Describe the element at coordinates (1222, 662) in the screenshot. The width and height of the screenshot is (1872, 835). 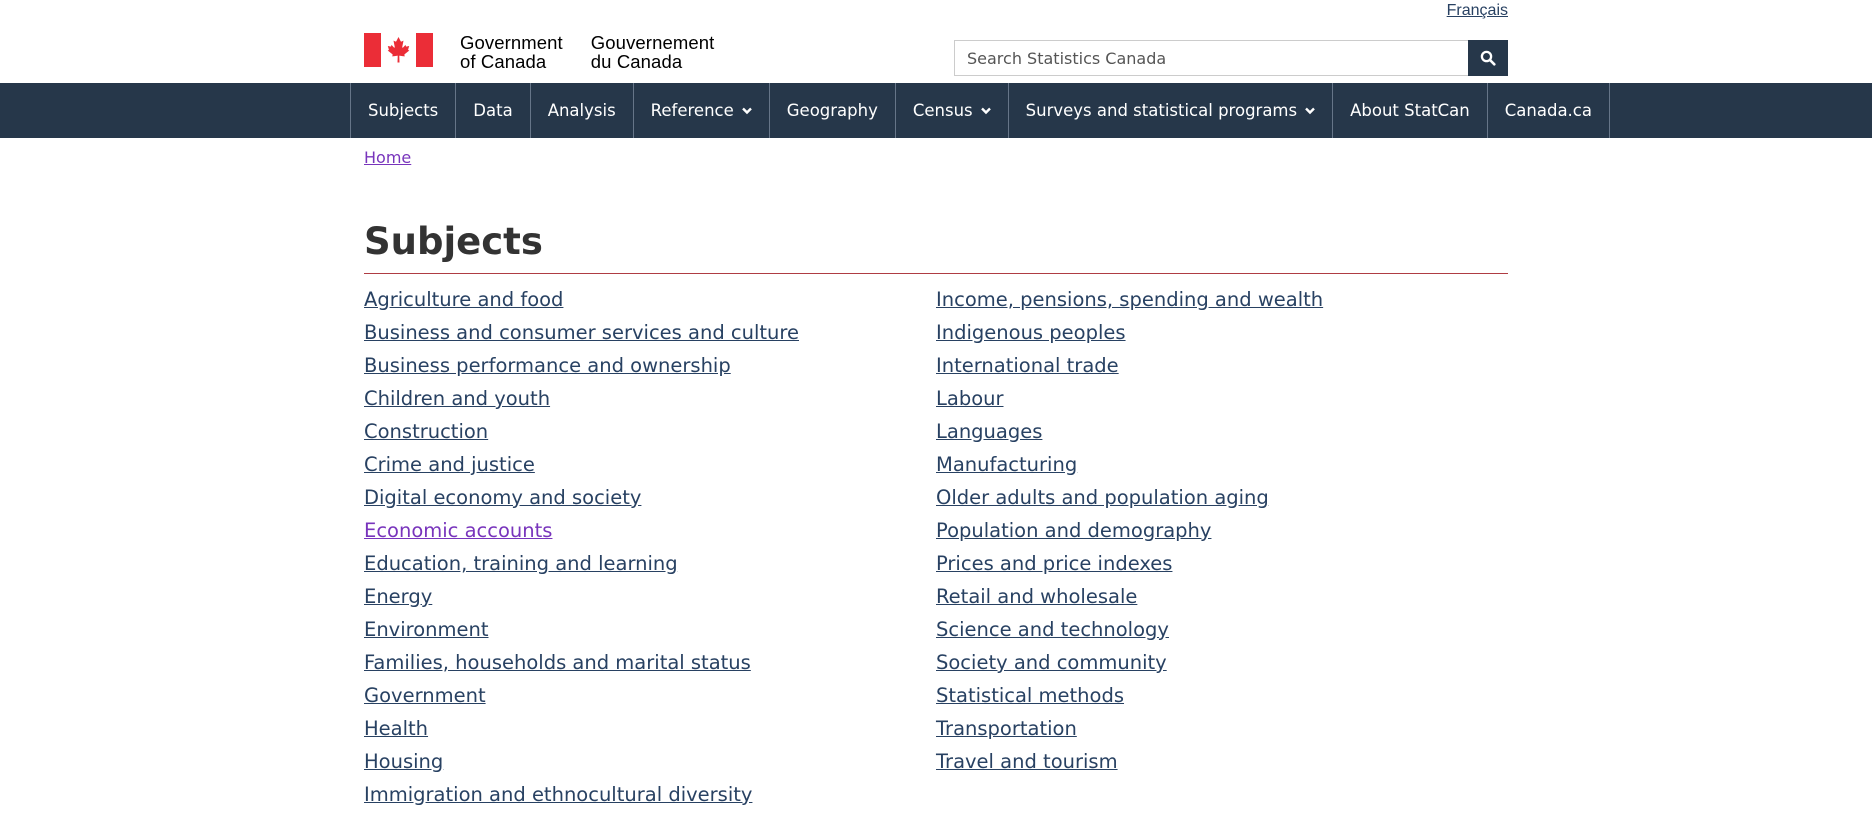
I see `subject-link-society-and-community: Society and community` at that location.